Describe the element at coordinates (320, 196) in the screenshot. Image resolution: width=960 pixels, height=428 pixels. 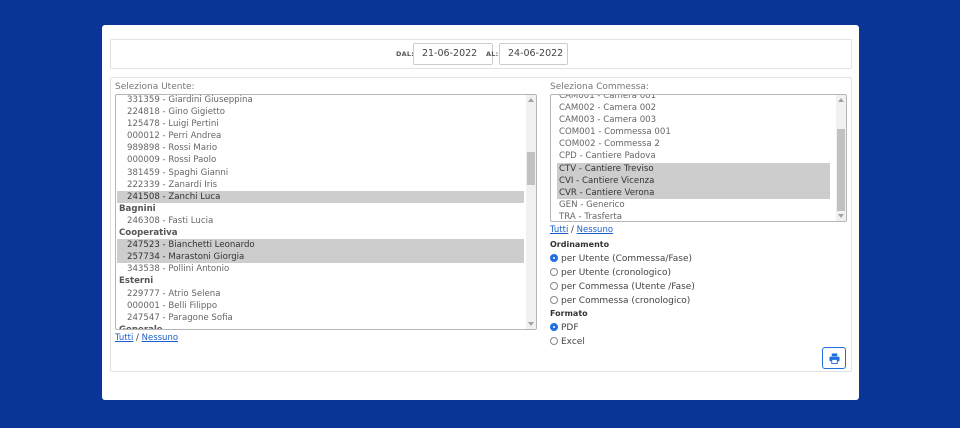
I see `user-option: 241508 - Zanchi Luca` at that location.